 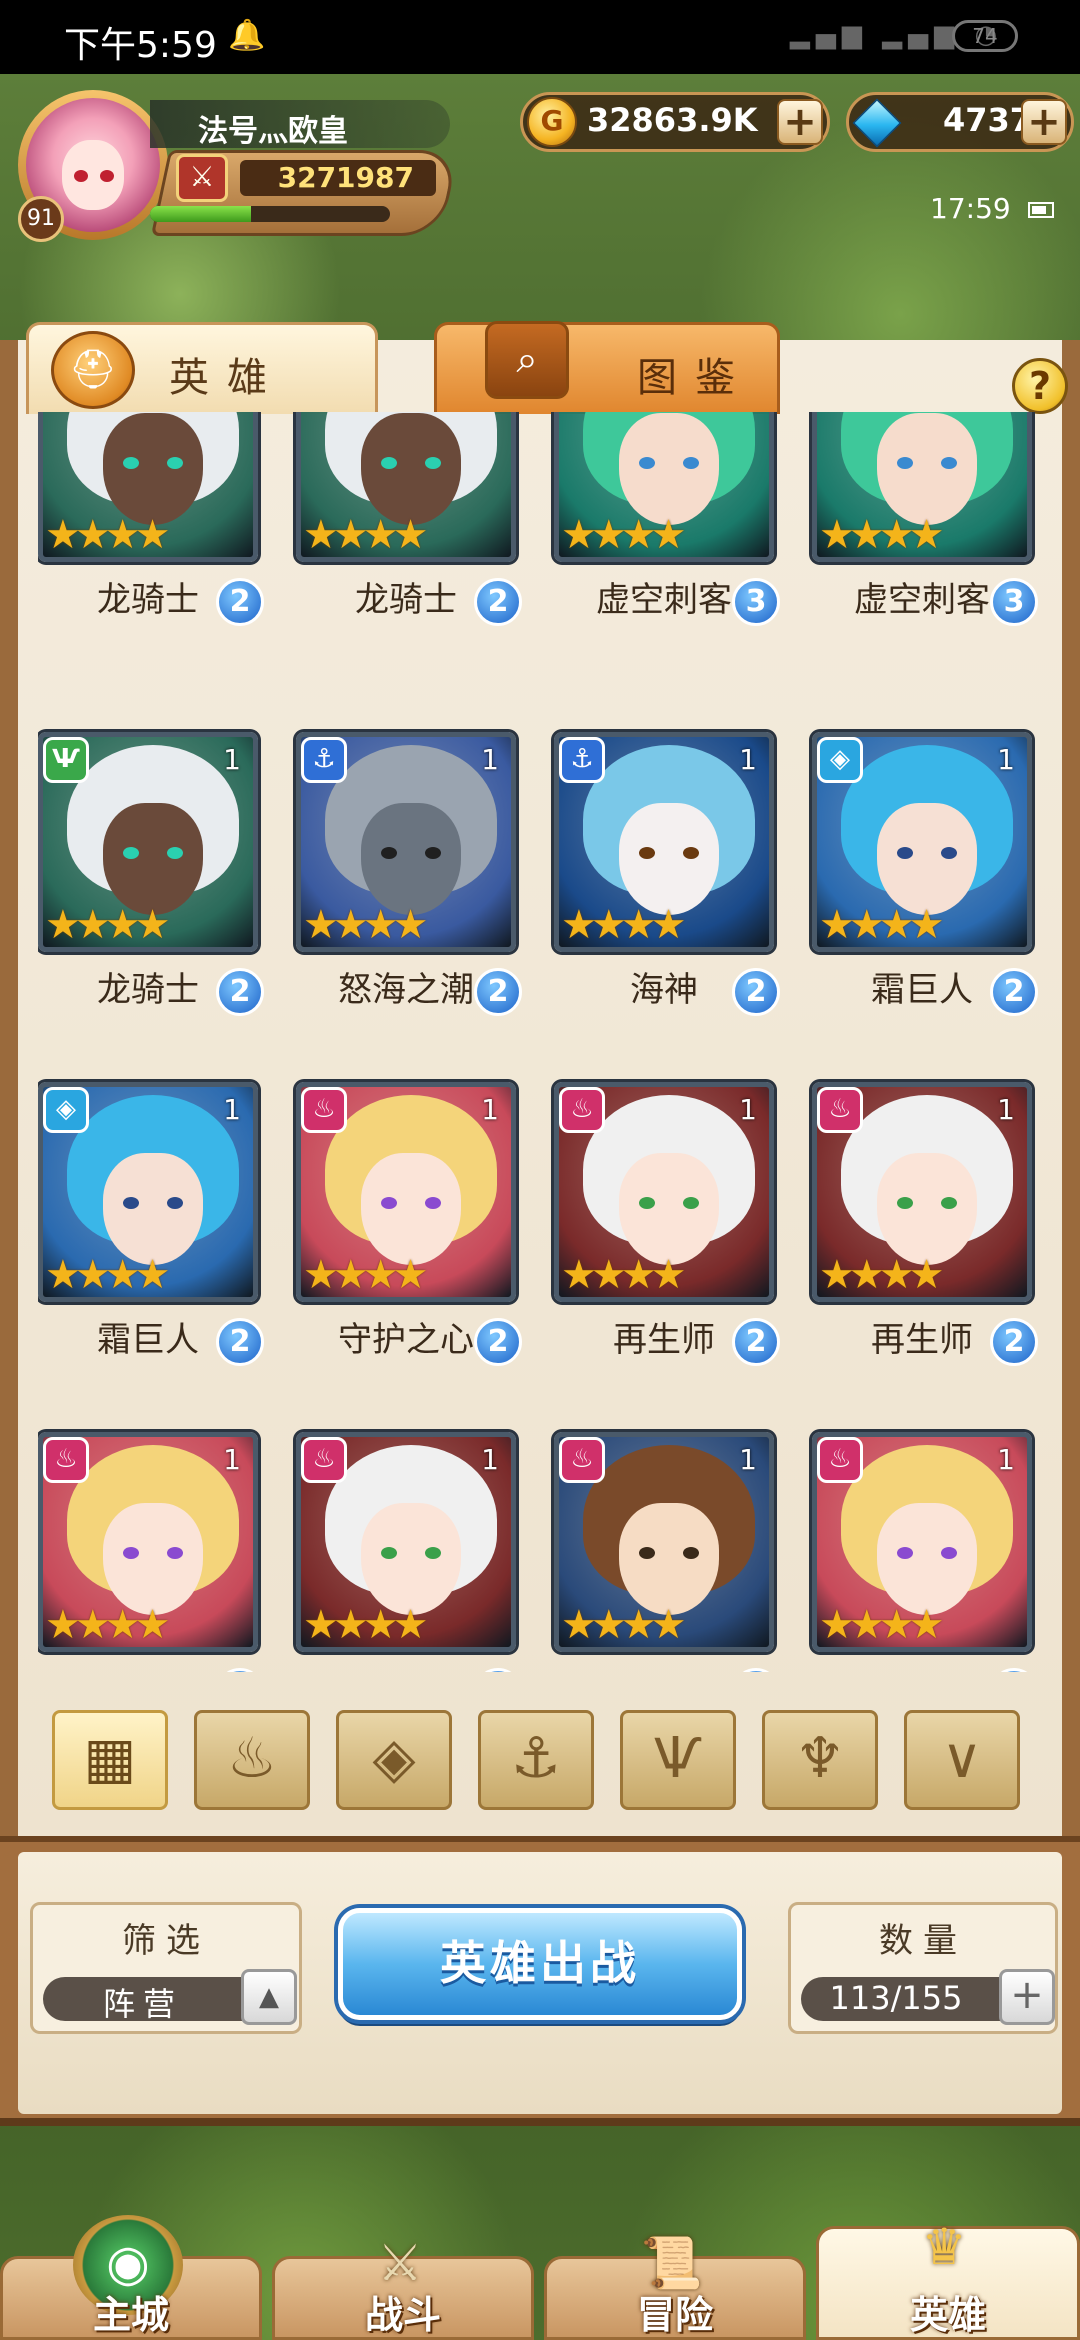 I want to click on hero-name: 怒海之潮, so click(x=406, y=990).